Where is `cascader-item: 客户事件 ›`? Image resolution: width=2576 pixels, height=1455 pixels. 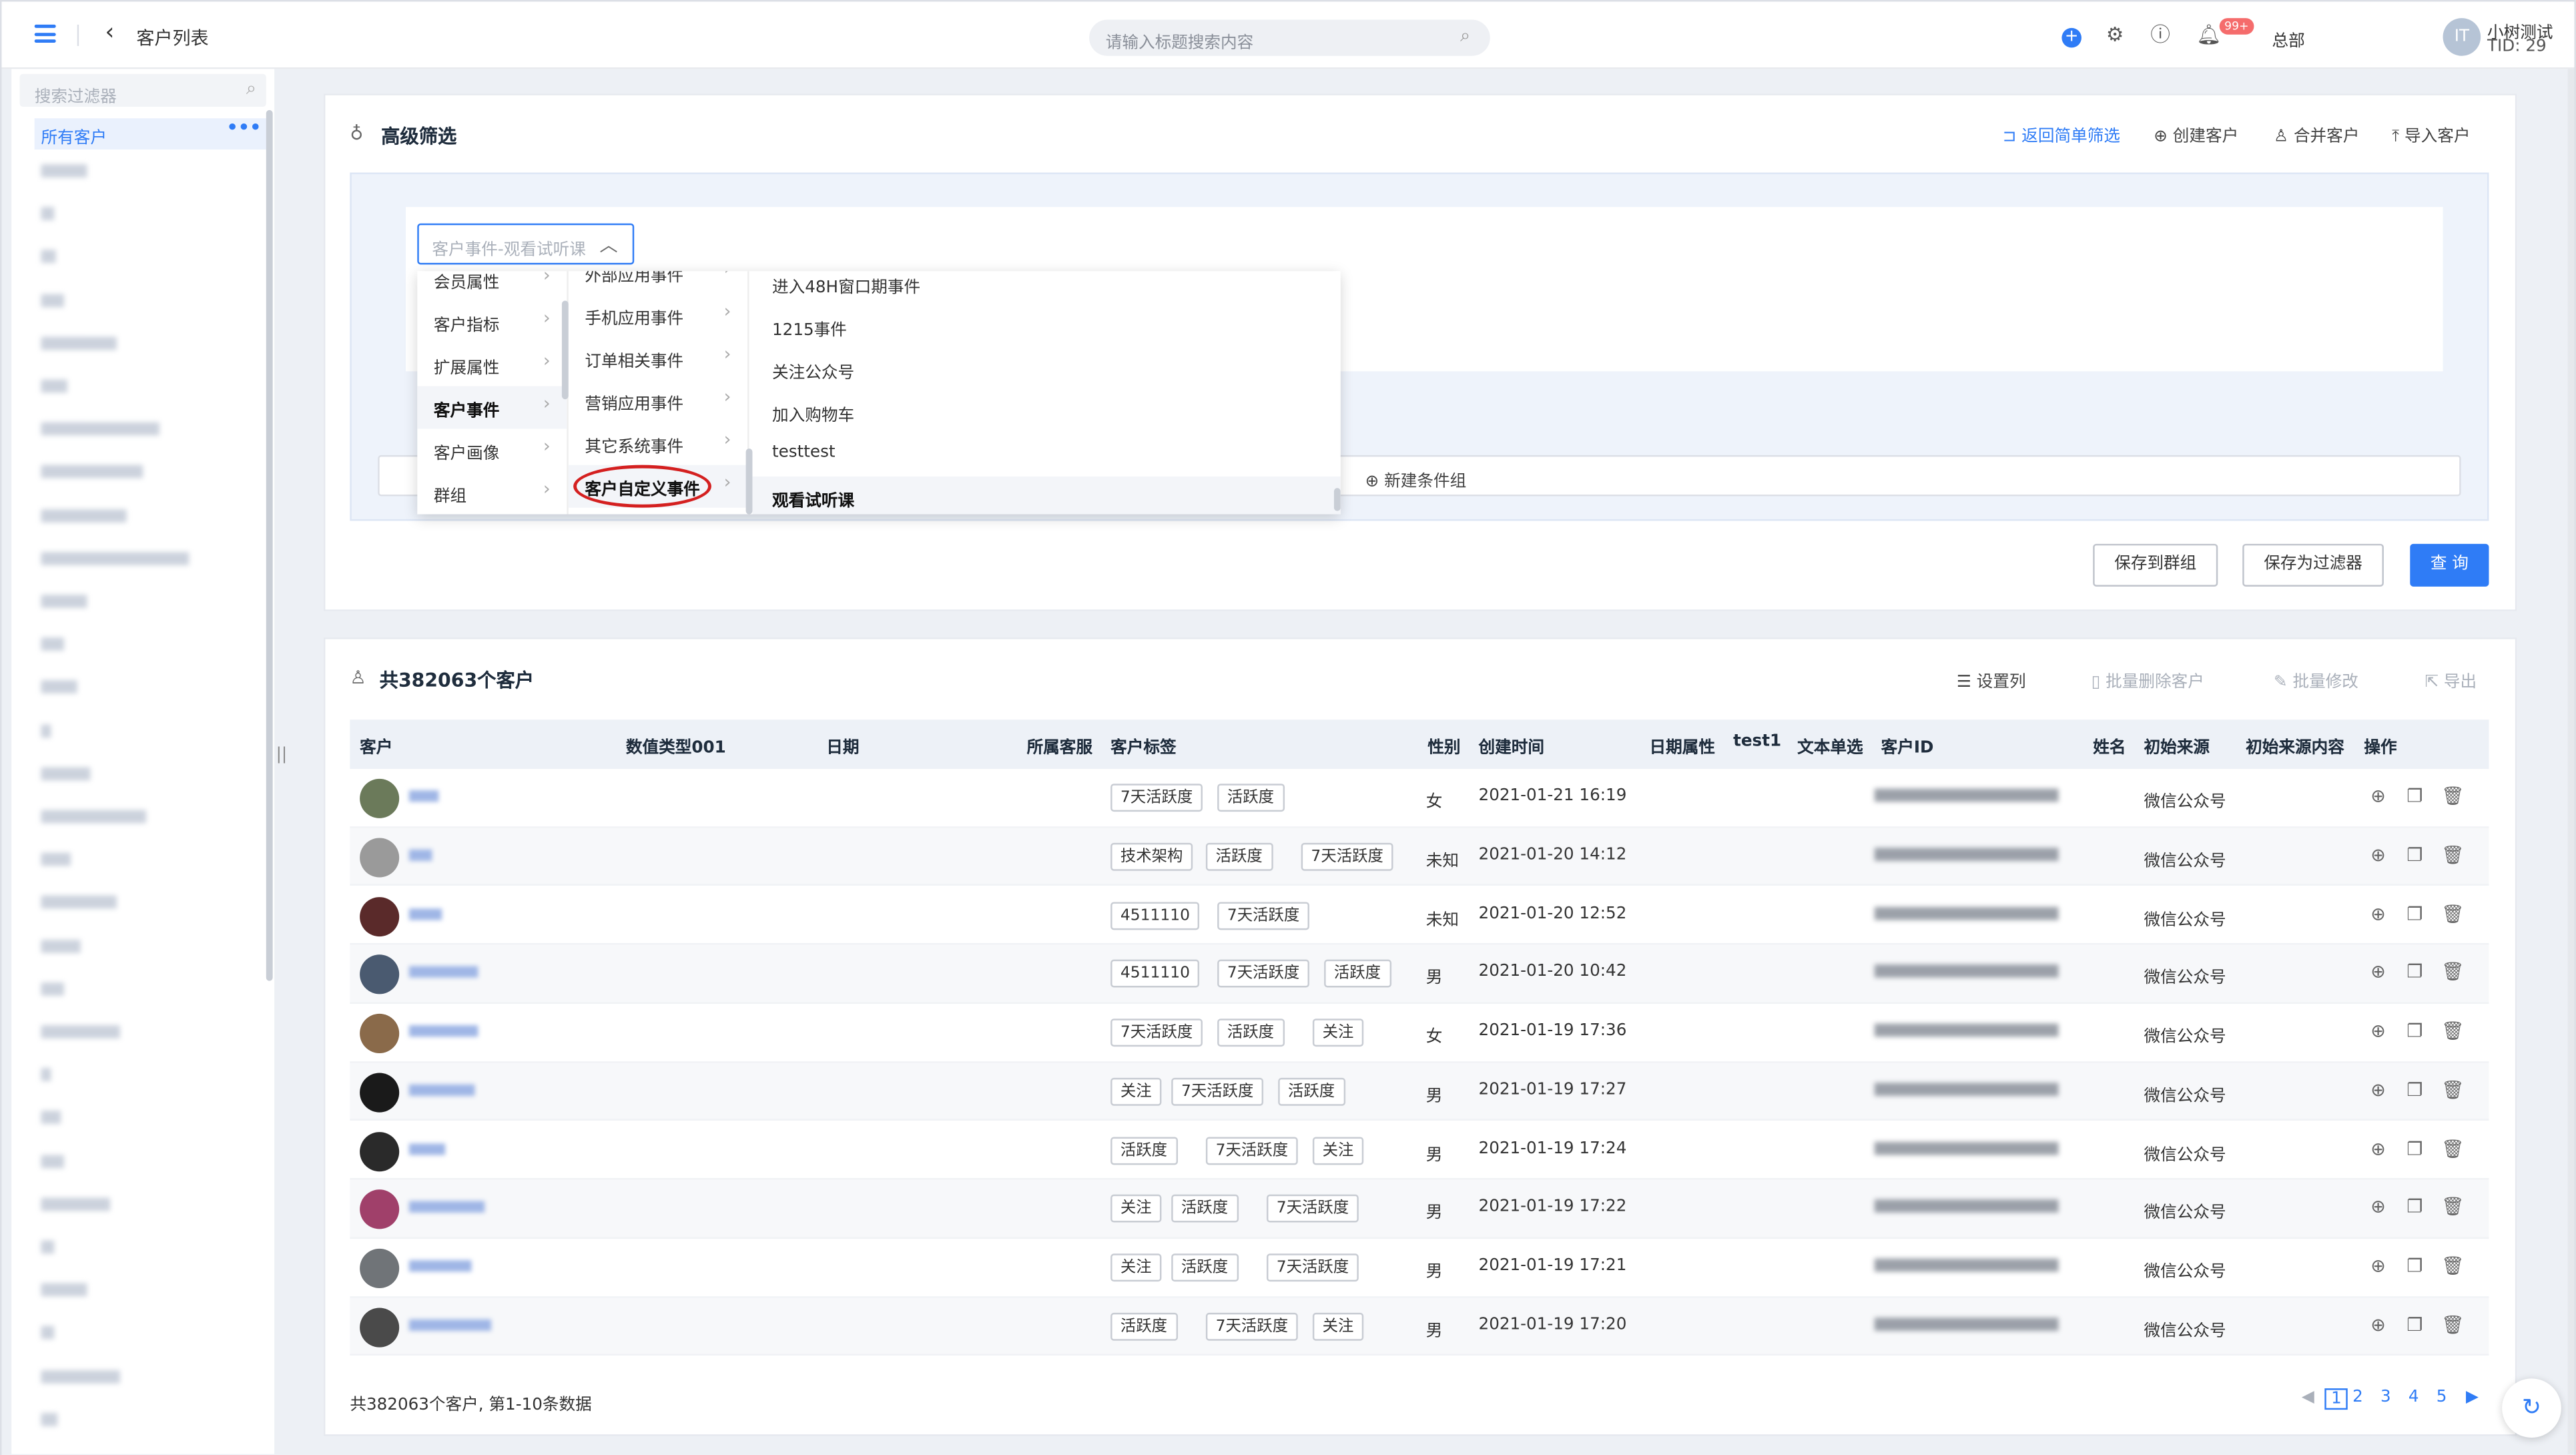
cascader-item: 客户事件 › is located at coordinates (492, 408).